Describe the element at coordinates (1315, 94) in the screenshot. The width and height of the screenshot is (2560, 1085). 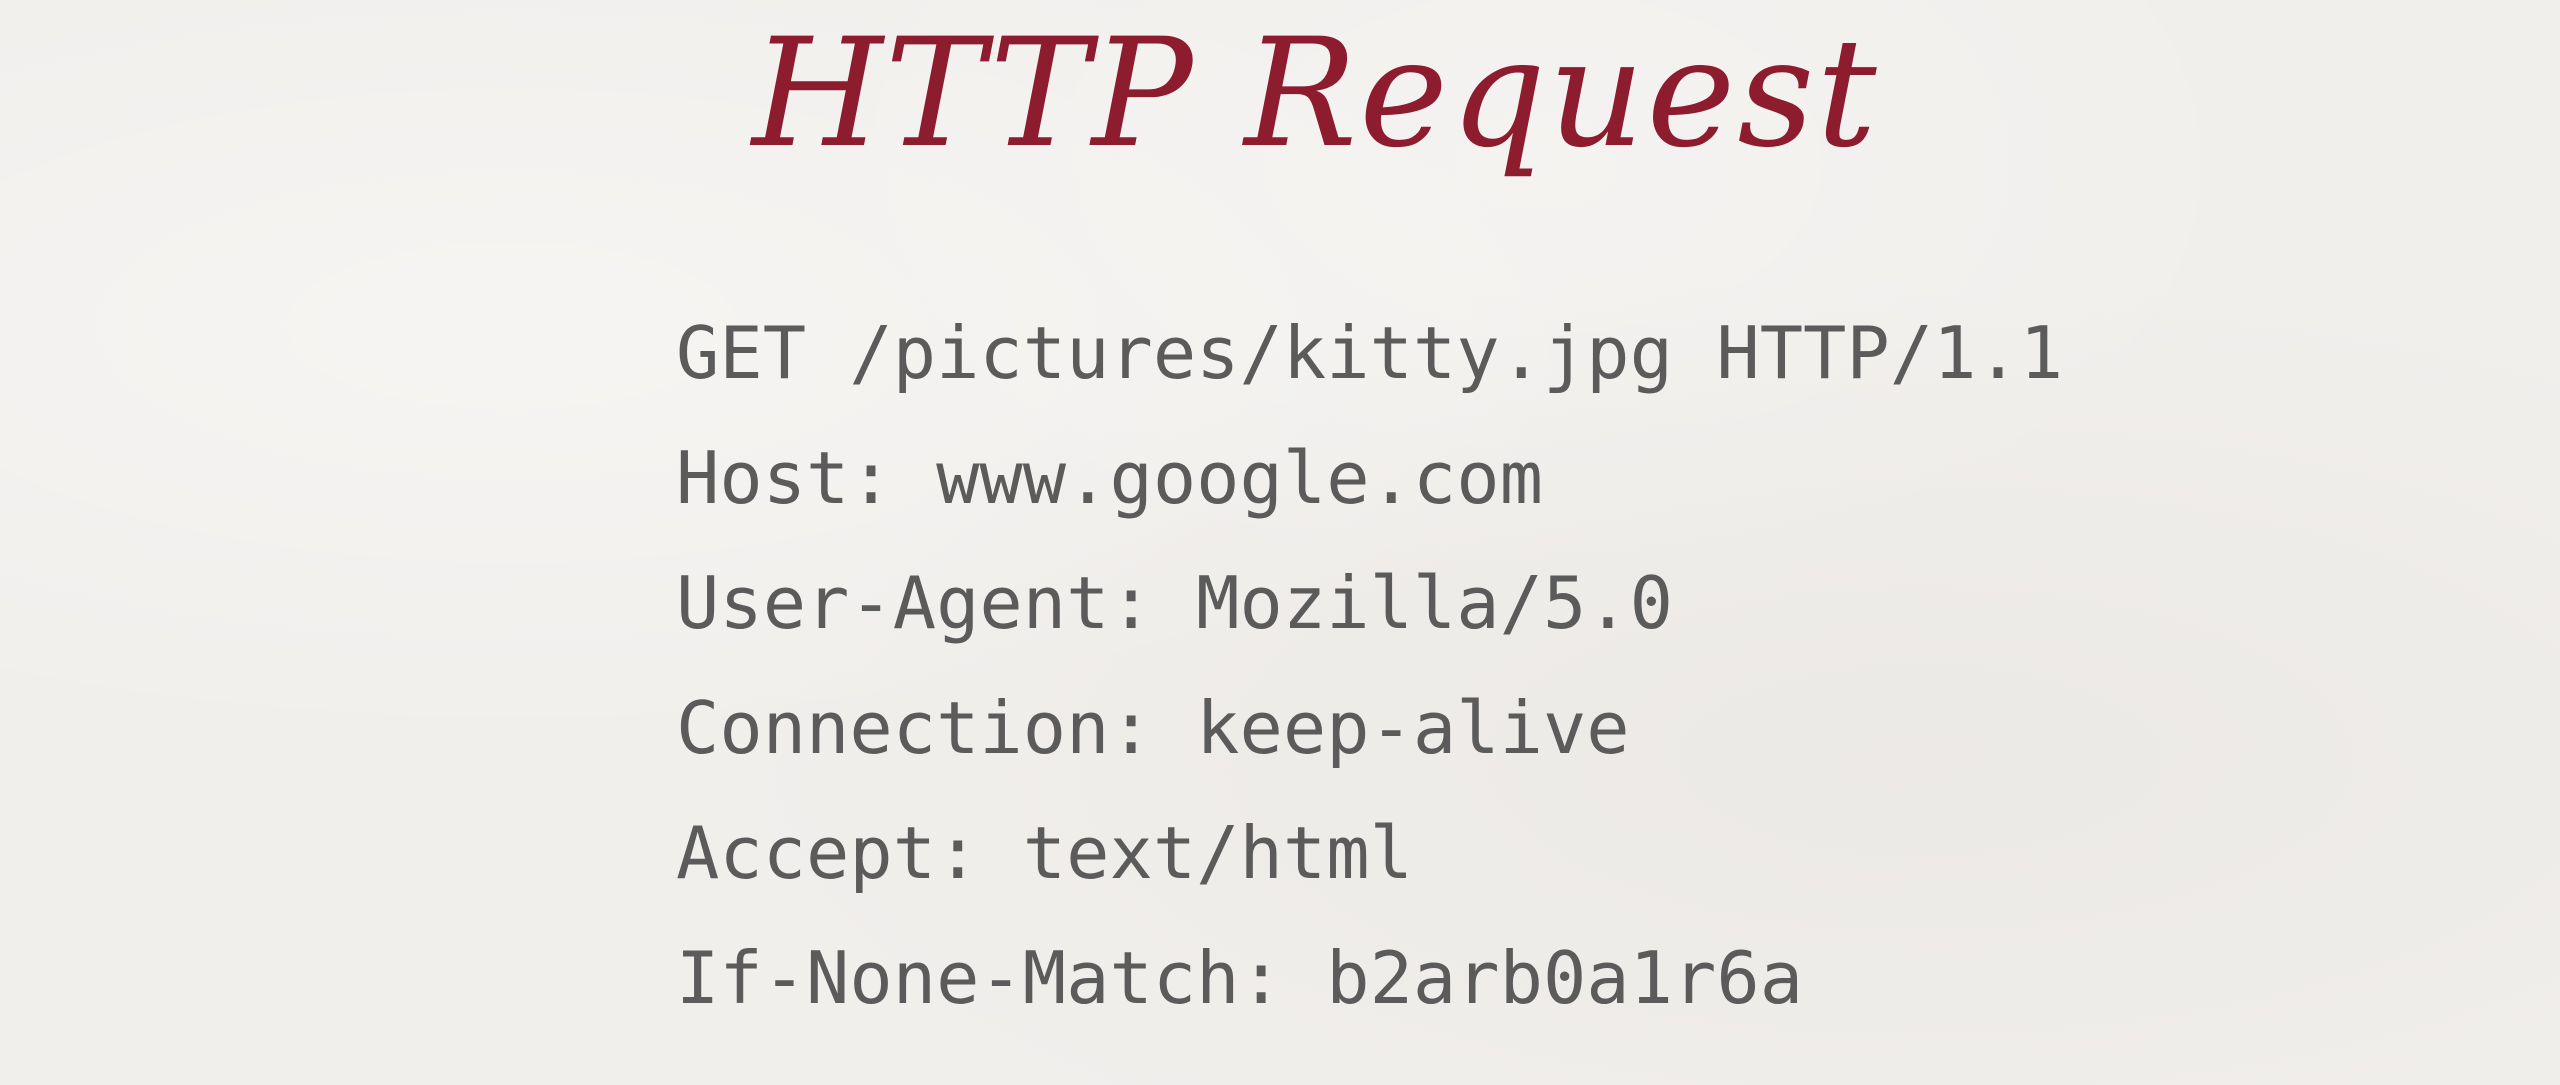
I see `slide-title: HTTP Request` at that location.